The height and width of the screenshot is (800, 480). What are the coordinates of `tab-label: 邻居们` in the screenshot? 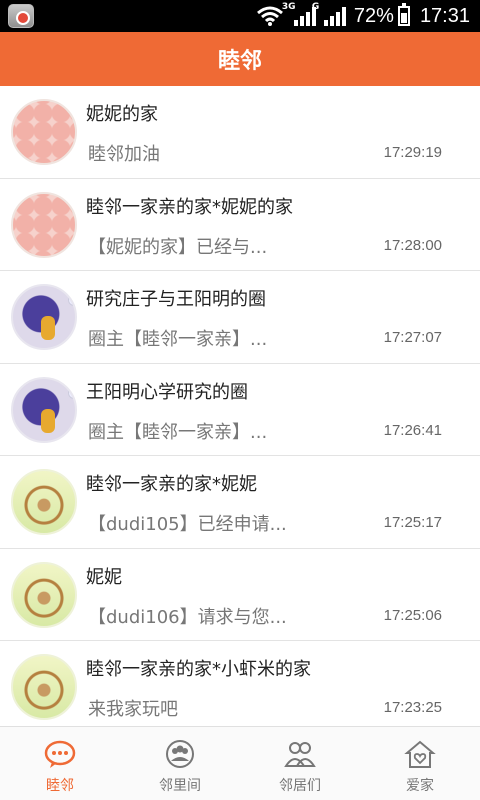 It's located at (300, 786).